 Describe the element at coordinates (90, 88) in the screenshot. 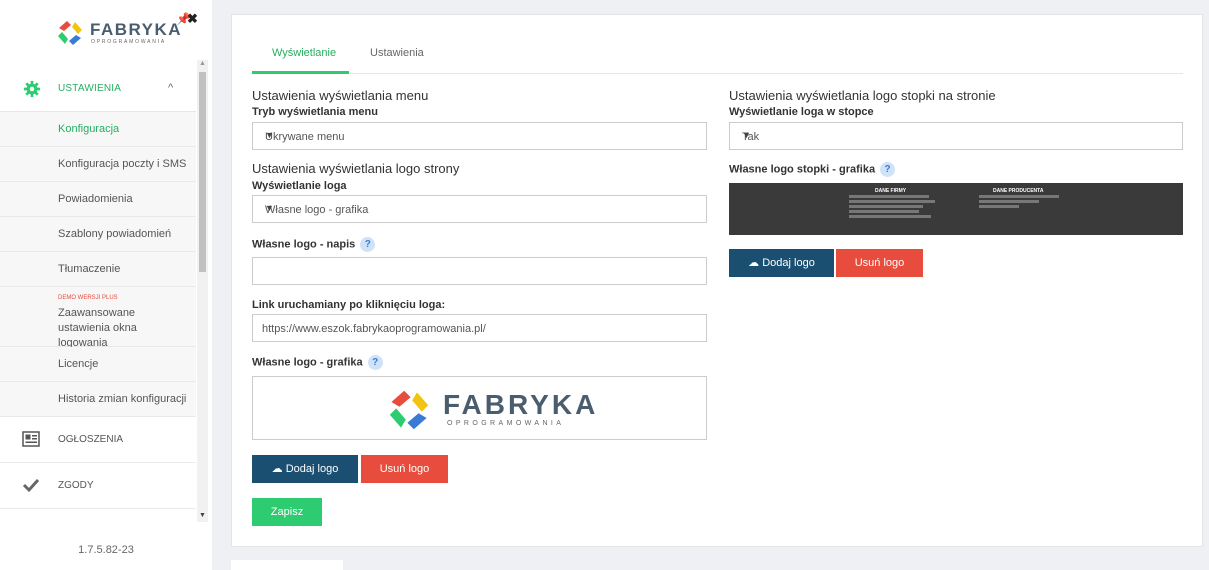

I see `sidebar-item-label: USTAWIENIA` at that location.